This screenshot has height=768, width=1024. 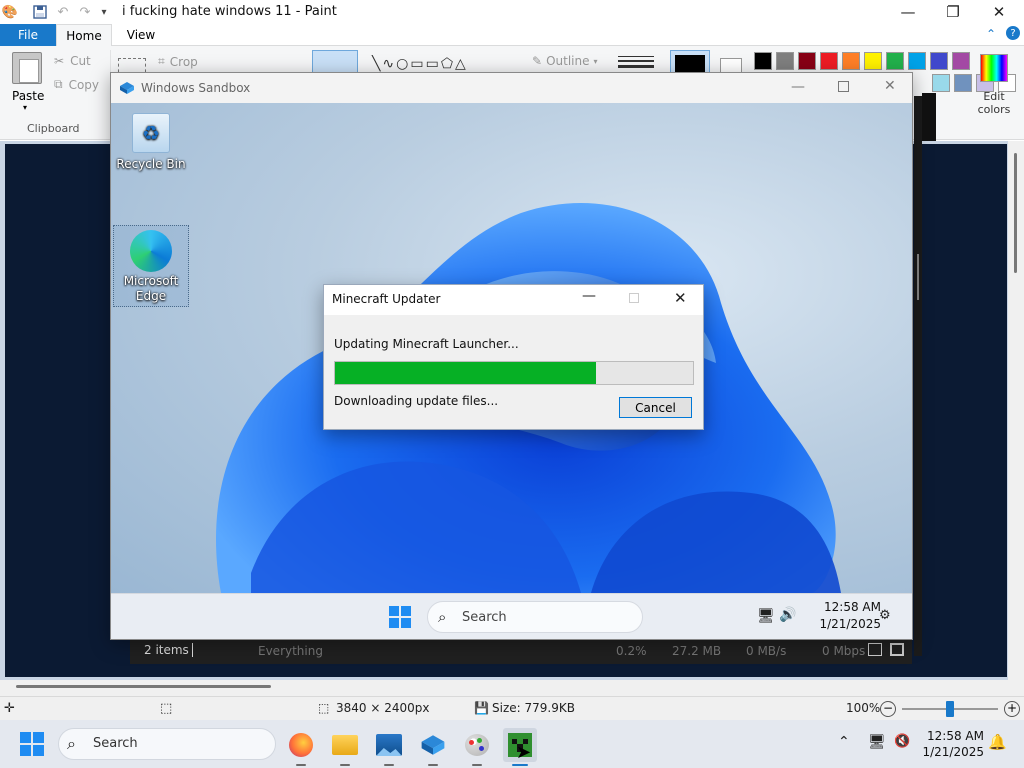 I want to click on cut-button: ✂ Cut, so click(x=72, y=61).